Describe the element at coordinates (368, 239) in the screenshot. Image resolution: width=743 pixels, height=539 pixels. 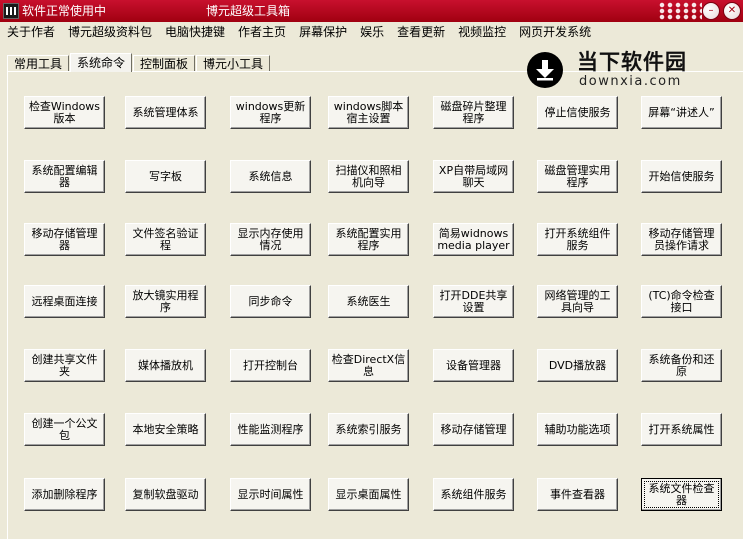
I see `command-button: 系统配置实用程序` at that location.